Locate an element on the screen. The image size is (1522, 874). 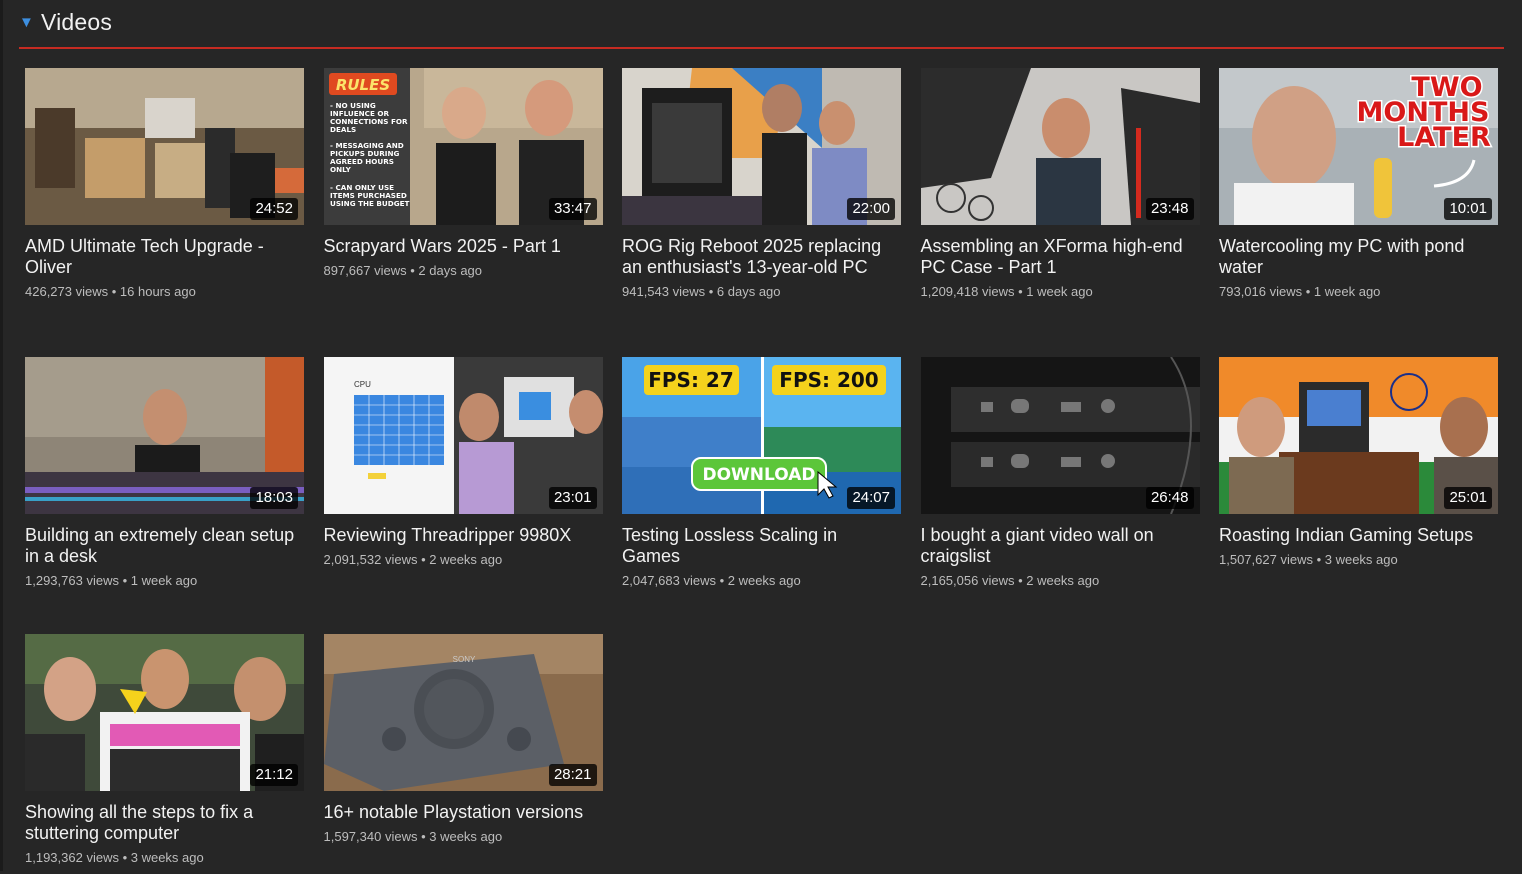
section-title: Videos is located at coordinates (77, 21).